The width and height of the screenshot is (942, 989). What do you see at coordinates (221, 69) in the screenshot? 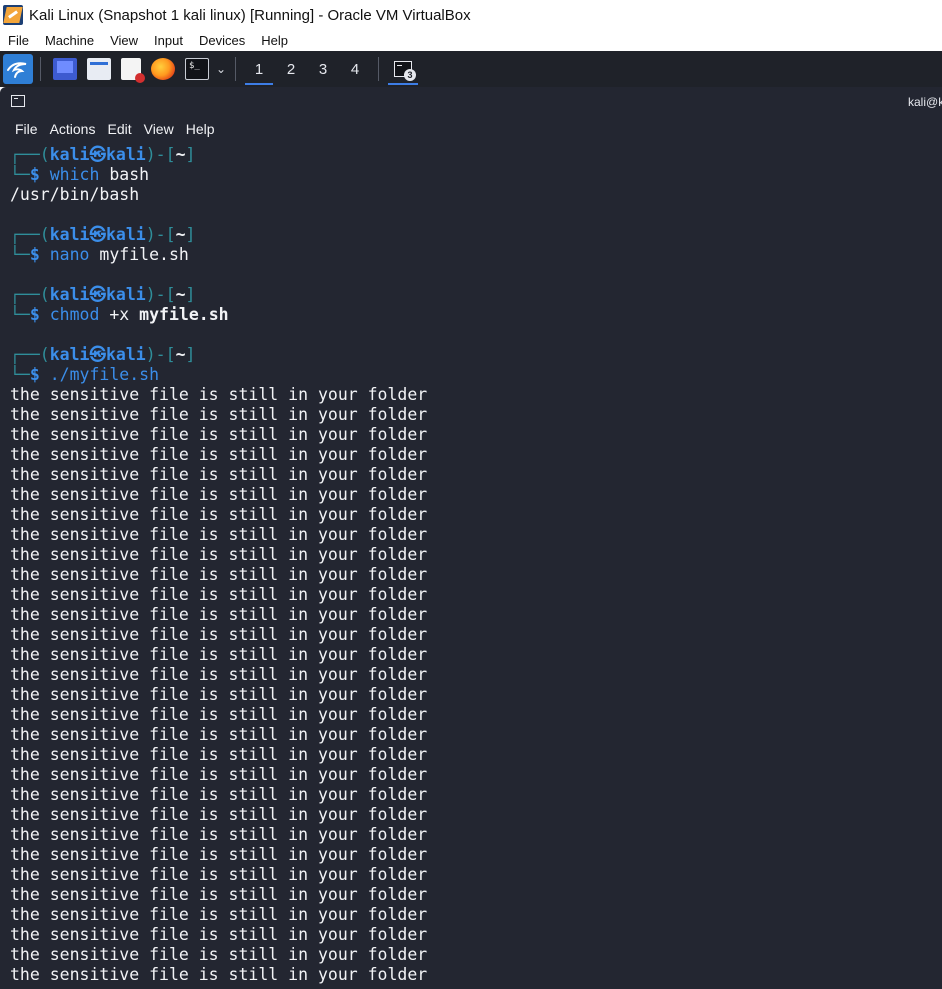
I see `chevron-down-icon: ⌄` at bounding box center [221, 69].